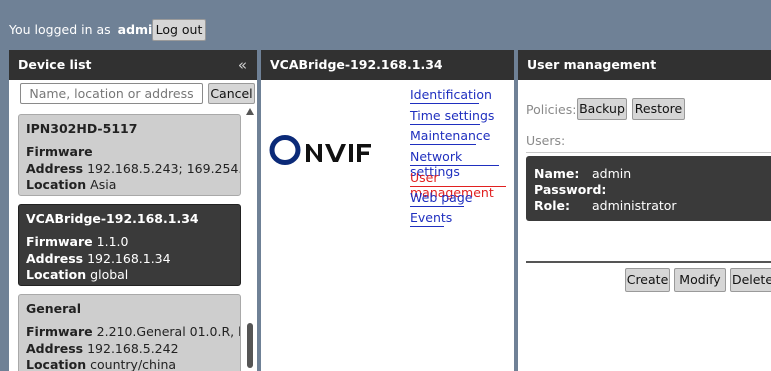  I want to click on modify-user-button: Modify, so click(700, 280).